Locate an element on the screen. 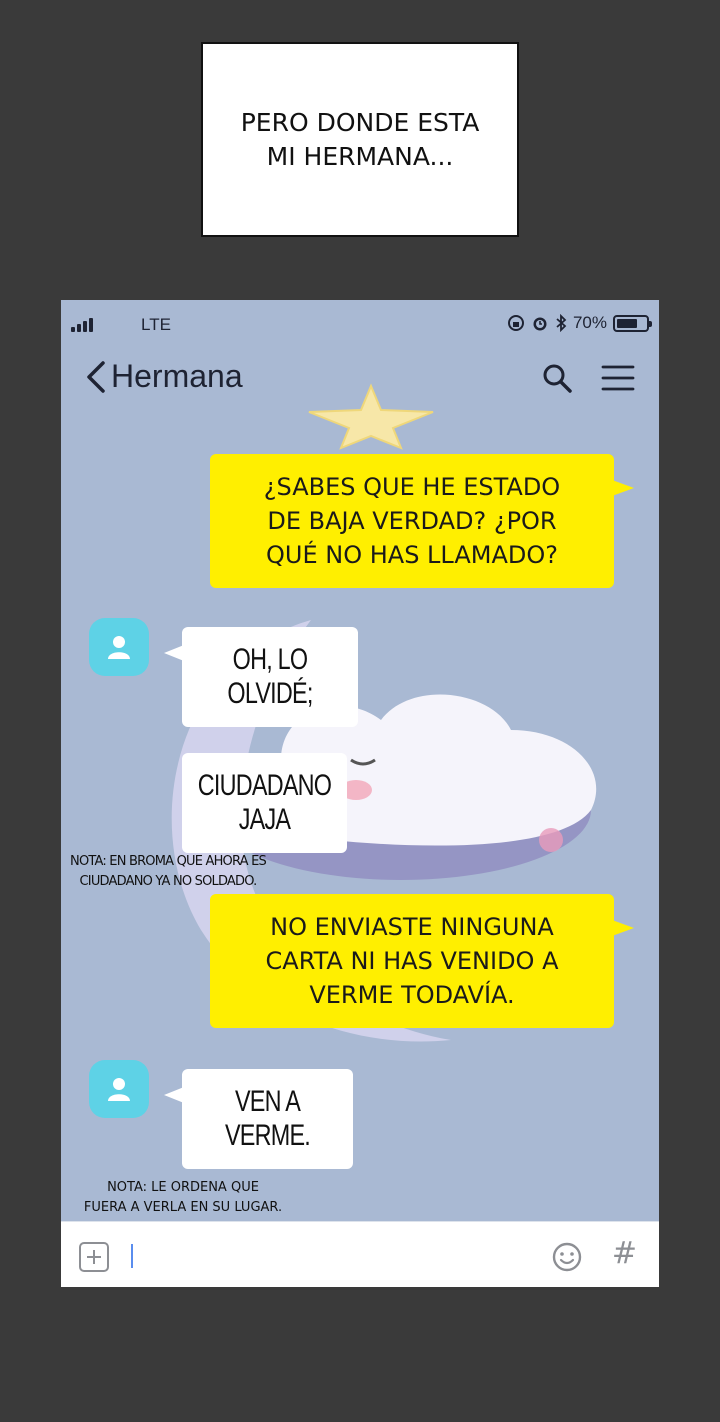 The height and width of the screenshot is (1422, 720). battery-icon is located at coordinates (632, 323).